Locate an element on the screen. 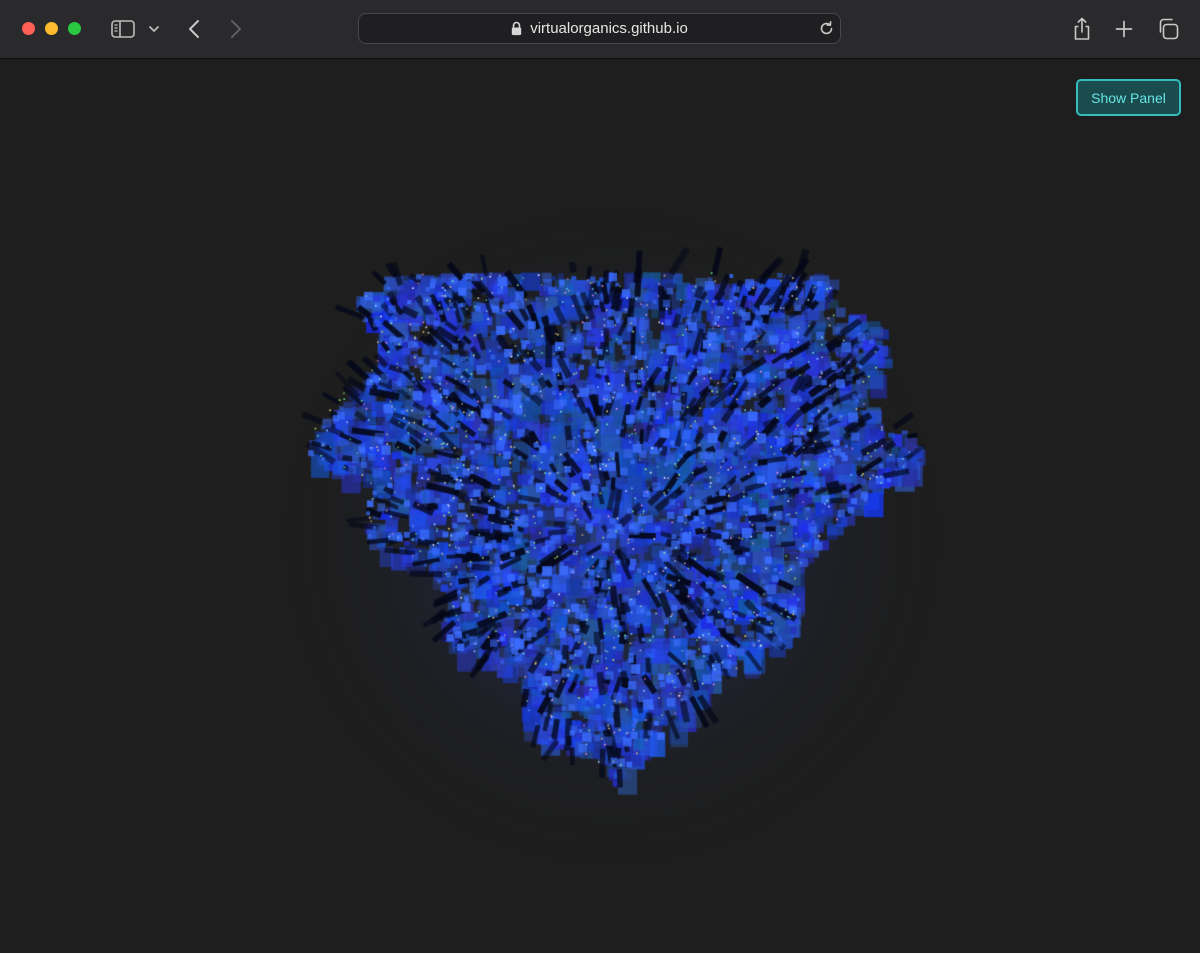  back-button is located at coordinates (194, 29).